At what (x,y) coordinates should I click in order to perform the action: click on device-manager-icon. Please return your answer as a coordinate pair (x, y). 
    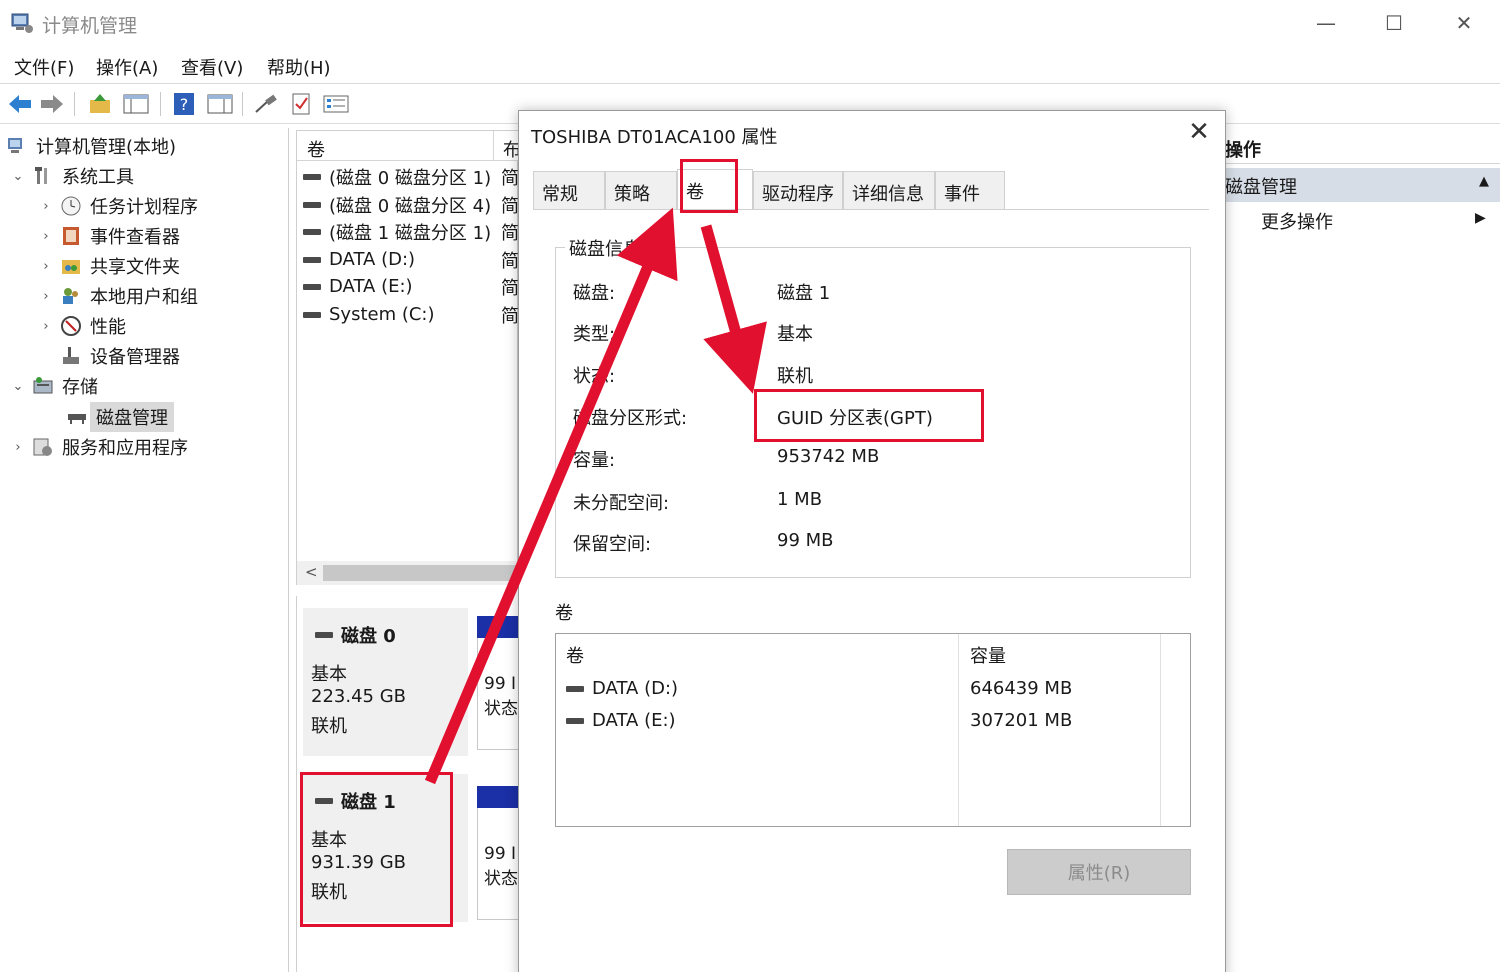
    Looking at the image, I should click on (71, 355).